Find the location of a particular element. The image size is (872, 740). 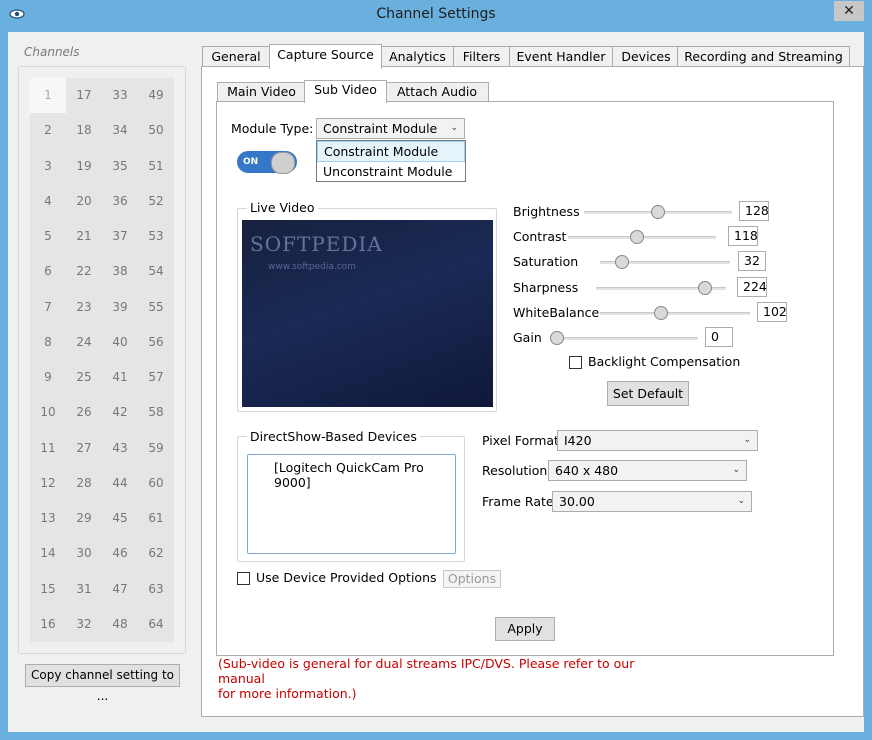

channel-cell: 21 is located at coordinates (84, 236).